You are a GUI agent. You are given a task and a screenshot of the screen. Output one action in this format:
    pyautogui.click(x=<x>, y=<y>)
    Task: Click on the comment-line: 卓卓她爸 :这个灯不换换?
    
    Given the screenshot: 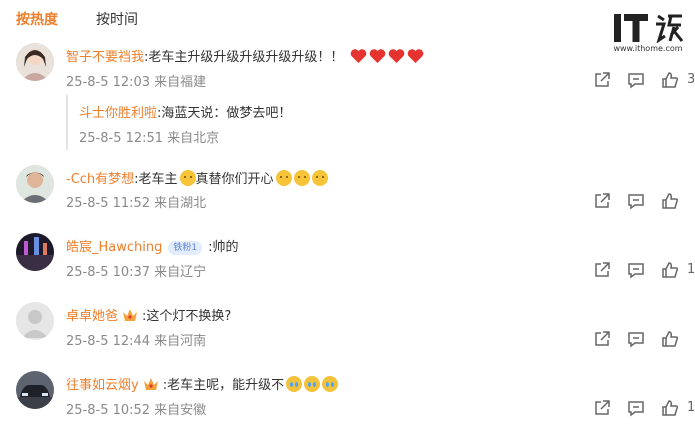 What is the action you would take?
    pyautogui.click(x=148, y=315)
    